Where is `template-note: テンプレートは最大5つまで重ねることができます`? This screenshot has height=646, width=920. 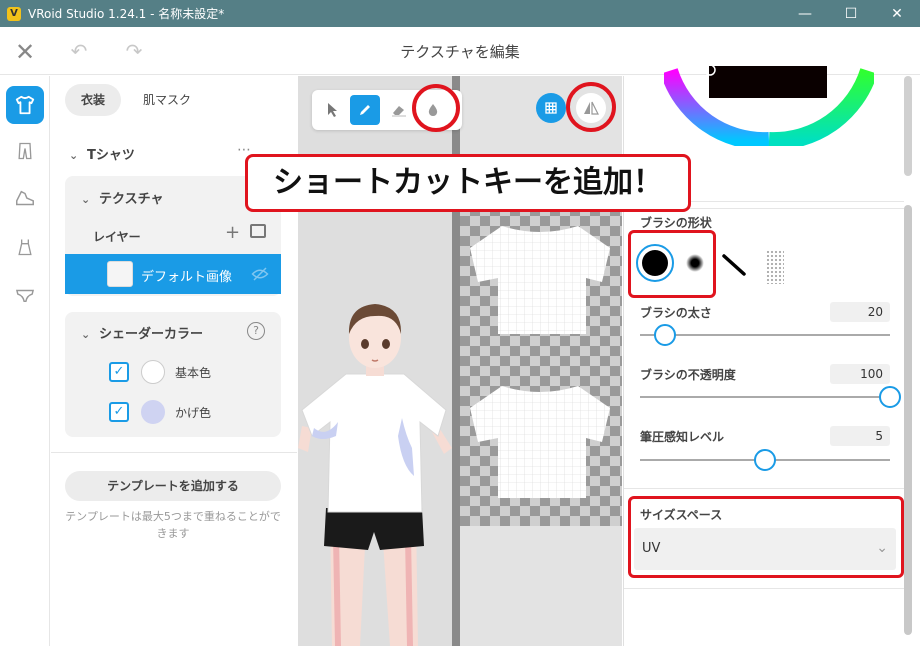
template-note: テンプレートは最大5つまで重ねることができます is located at coordinates (173, 525).